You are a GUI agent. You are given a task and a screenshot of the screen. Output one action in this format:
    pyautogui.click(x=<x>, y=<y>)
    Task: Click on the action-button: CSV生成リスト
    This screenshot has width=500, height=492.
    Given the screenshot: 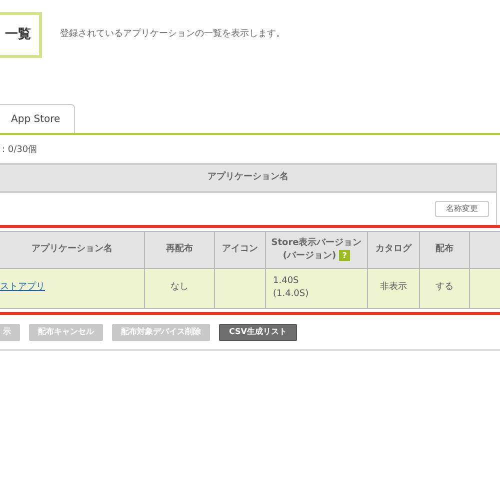 What is the action you would take?
    pyautogui.click(x=258, y=332)
    